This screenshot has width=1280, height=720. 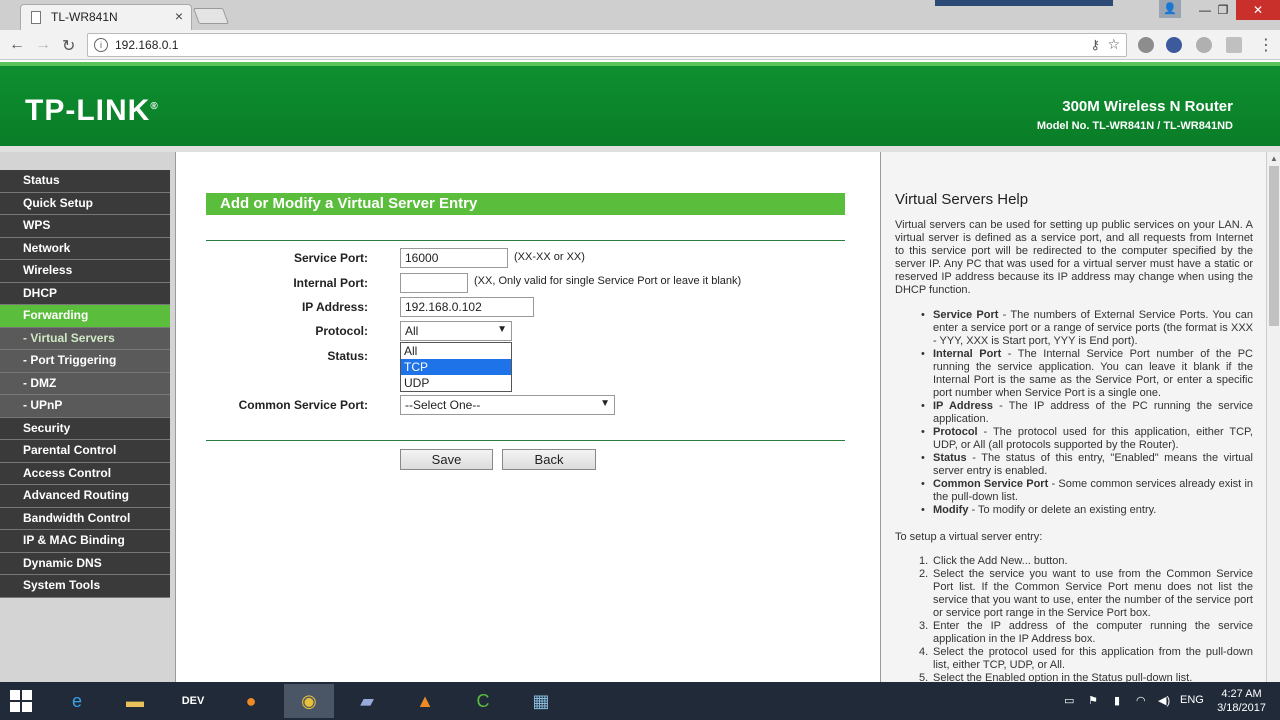 What do you see at coordinates (507, 405) in the screenshot?
I see `common-service-port-select: --Select One-- ▼` at bounding box center [507, 405].